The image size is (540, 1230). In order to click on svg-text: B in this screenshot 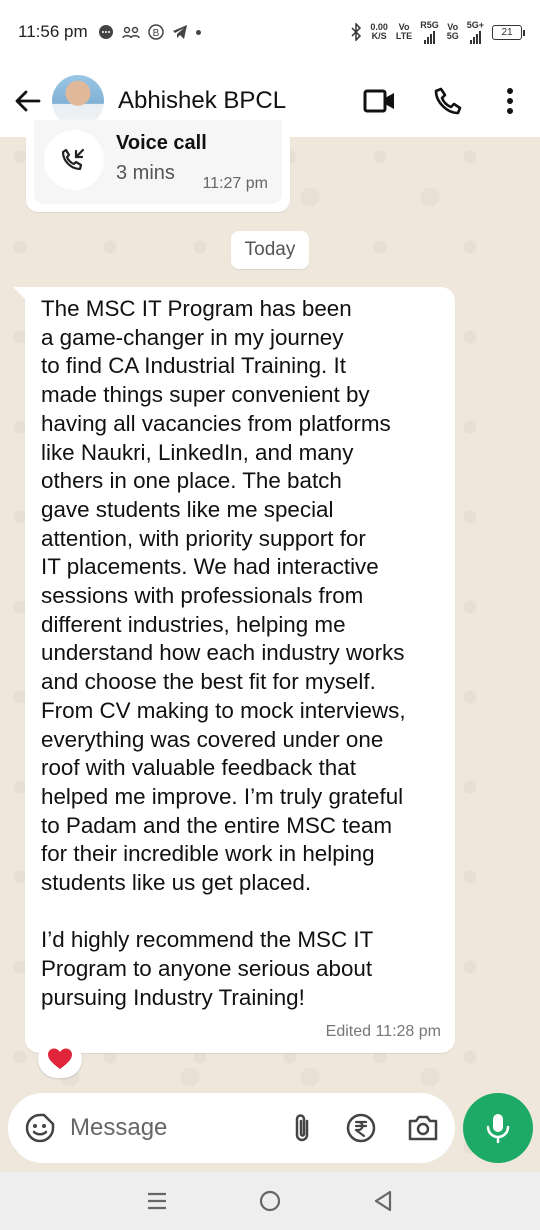, I will do `click(155, 33)`.